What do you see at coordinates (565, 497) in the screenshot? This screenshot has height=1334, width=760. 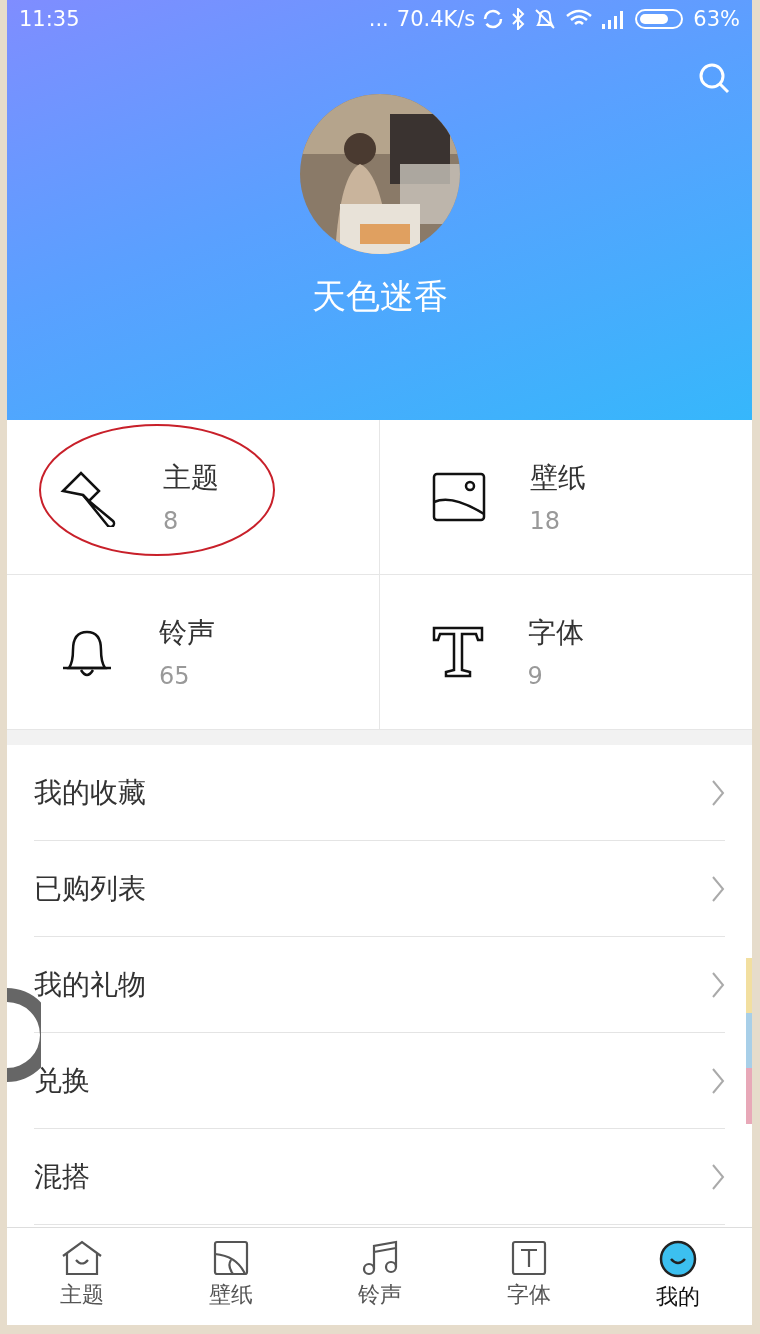 I see `category-tile: 壁纸 18` at bounding box center [565, 497].